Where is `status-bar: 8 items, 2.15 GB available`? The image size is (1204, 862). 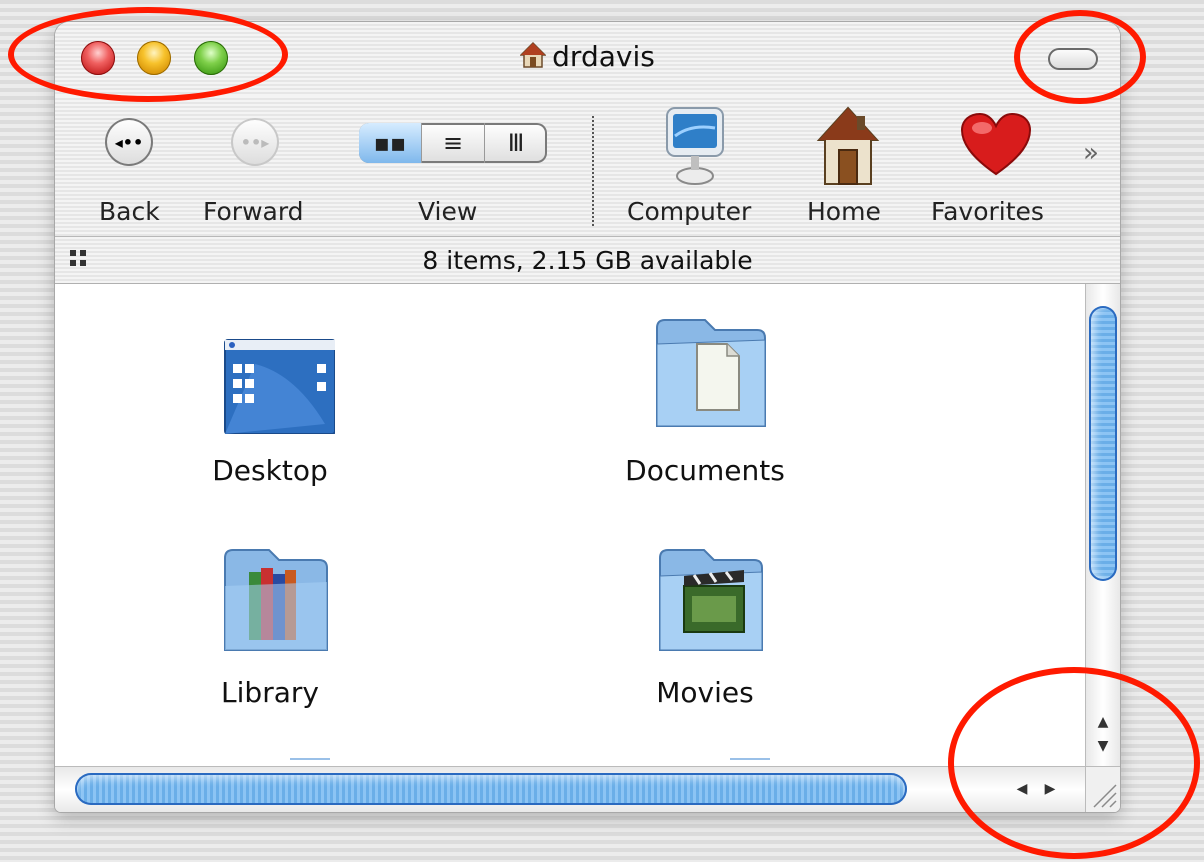
status-bar: 8 items, 2.15 GB available is located at coordinates (587, 260).